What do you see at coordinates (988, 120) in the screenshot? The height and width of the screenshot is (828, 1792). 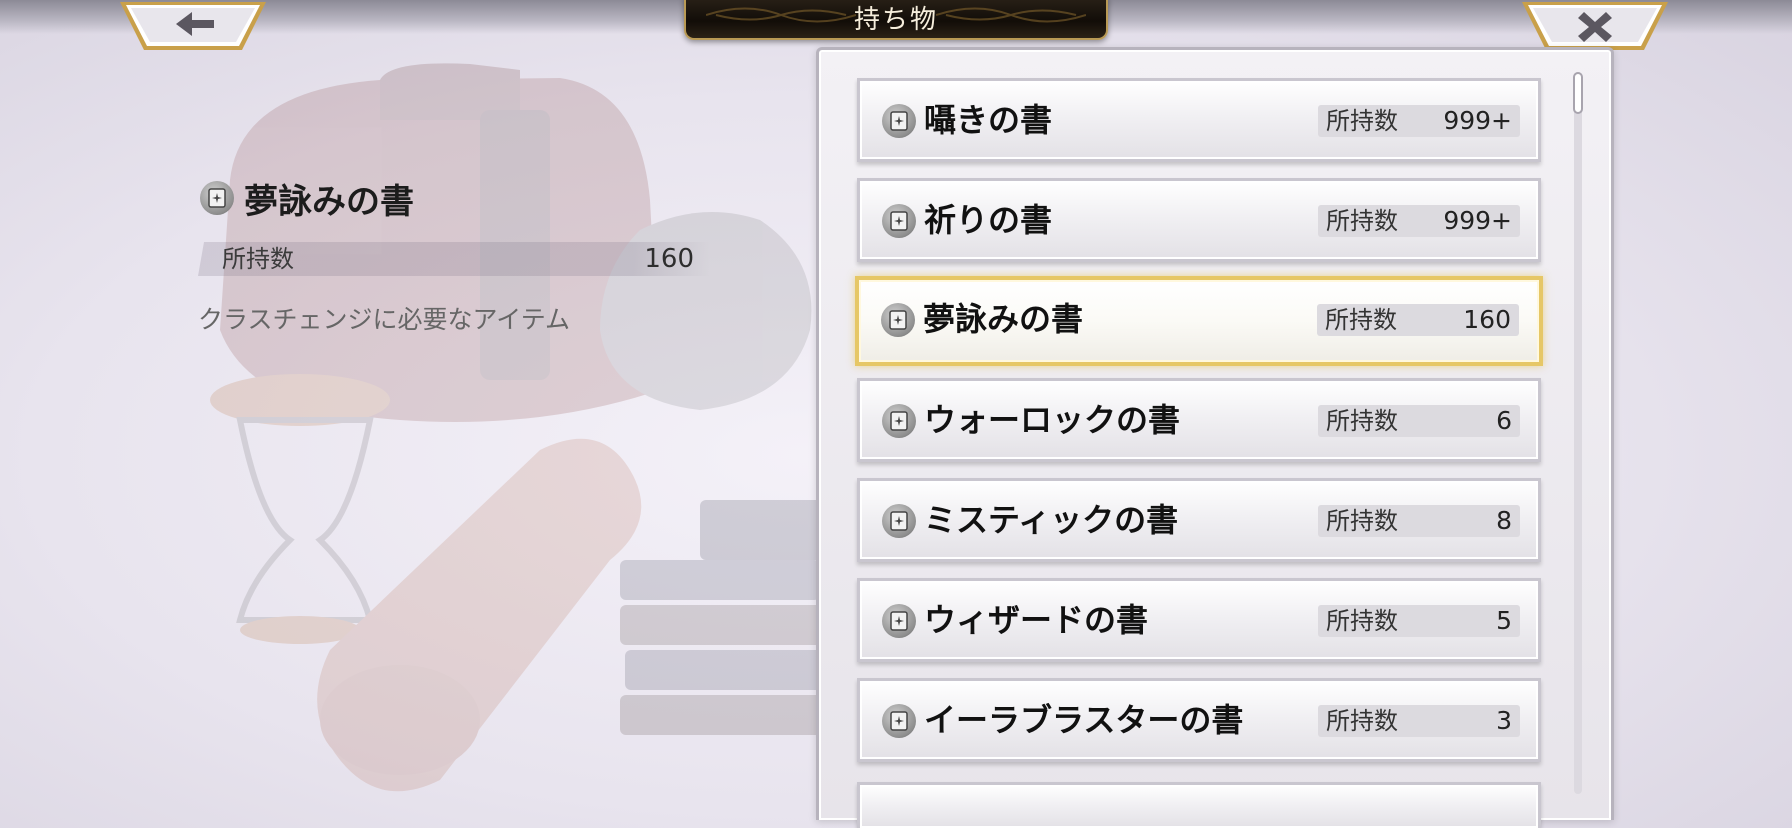 I see `item-name: 囁きの書` at bounding box center [988, 120].